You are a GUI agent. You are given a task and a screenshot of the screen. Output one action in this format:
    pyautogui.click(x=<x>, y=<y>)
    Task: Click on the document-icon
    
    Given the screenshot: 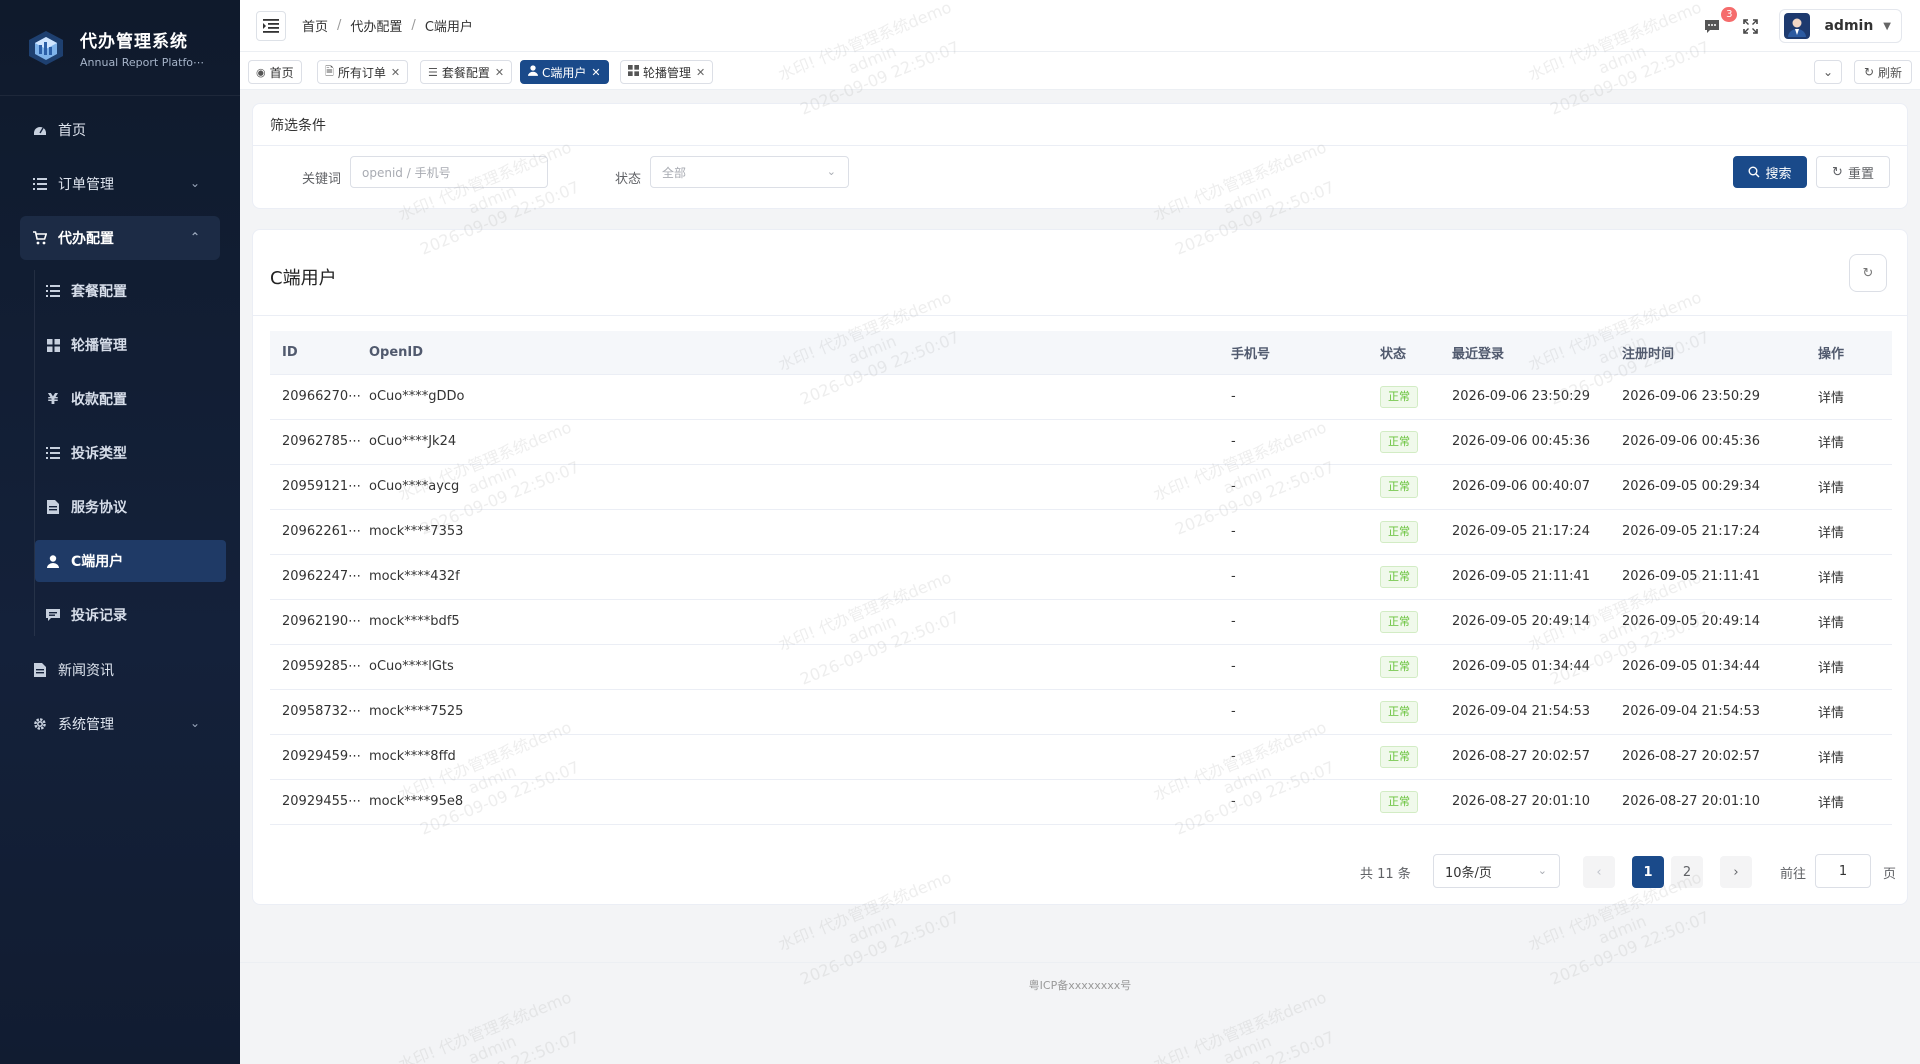 What is the action you would take?
    pyautogui.click(x=53, y=507)
    